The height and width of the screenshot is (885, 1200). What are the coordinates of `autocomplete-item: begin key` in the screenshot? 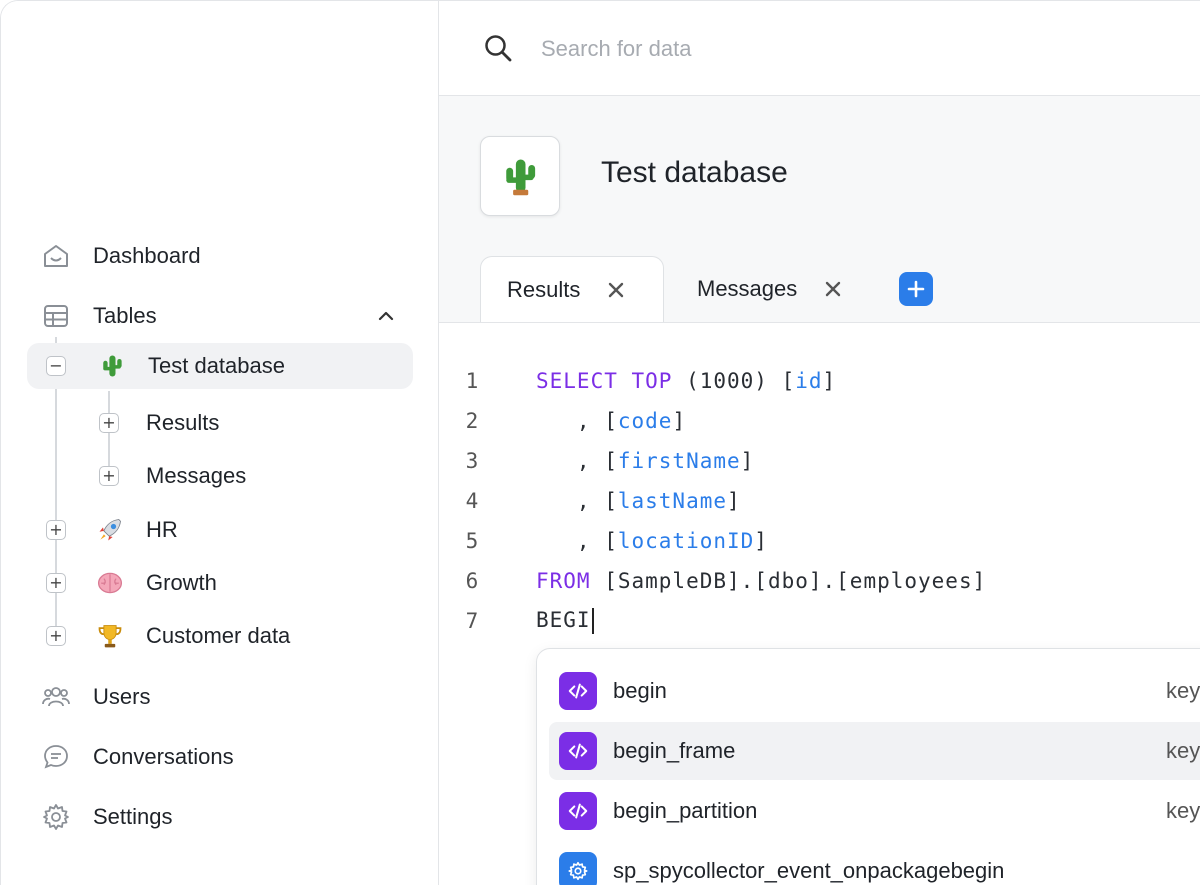 It's located at (874, 691).